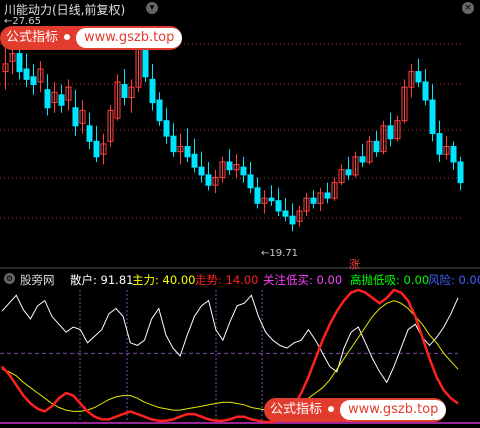 Image resolution: width=480 pixels, height=428 pixels. Describe the element at coordinates (102, 280) in the screenshot. I see `indicator-item: 散户: 91.81` at that location.